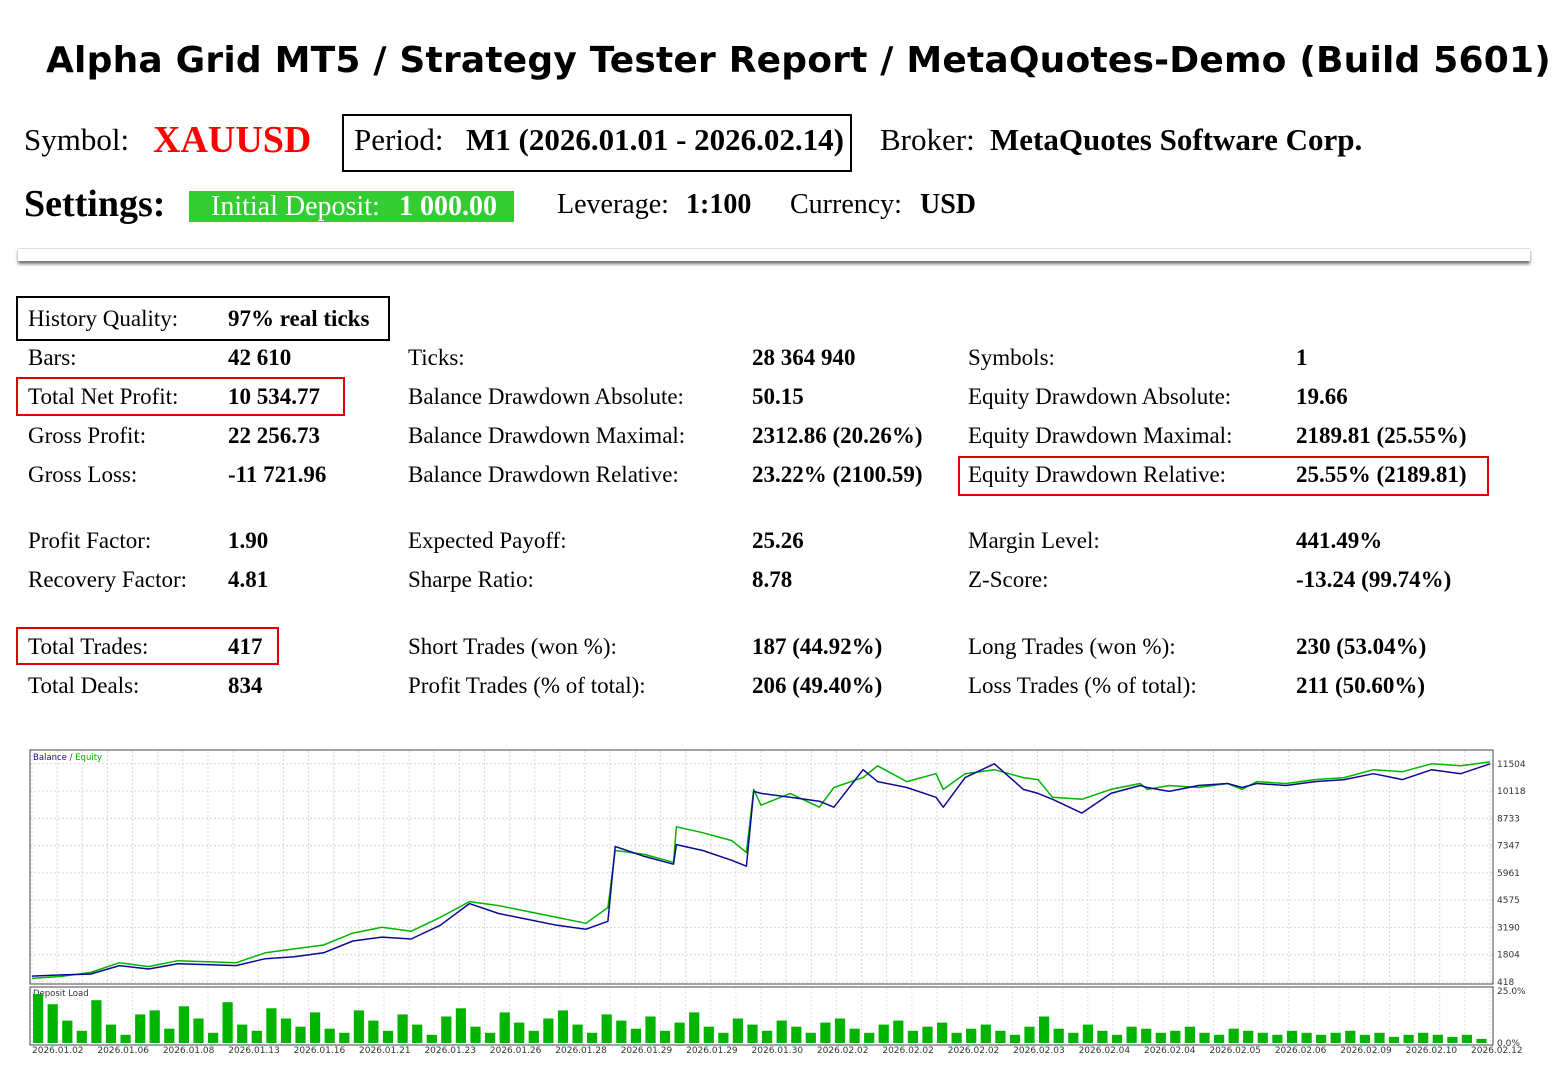 This screenshot has height=1080, width=1553. What do you see at coordinates (512, 646) in the screenshot?
I see `short-trades-label: Short Trades (won %):` at bounding box center [512, 646].